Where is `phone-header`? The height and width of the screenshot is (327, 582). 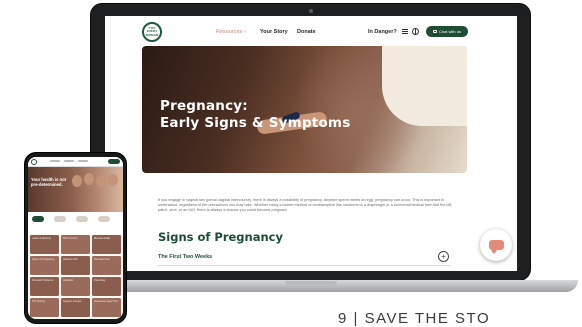 phone-header is located at coordinates (75, 162).